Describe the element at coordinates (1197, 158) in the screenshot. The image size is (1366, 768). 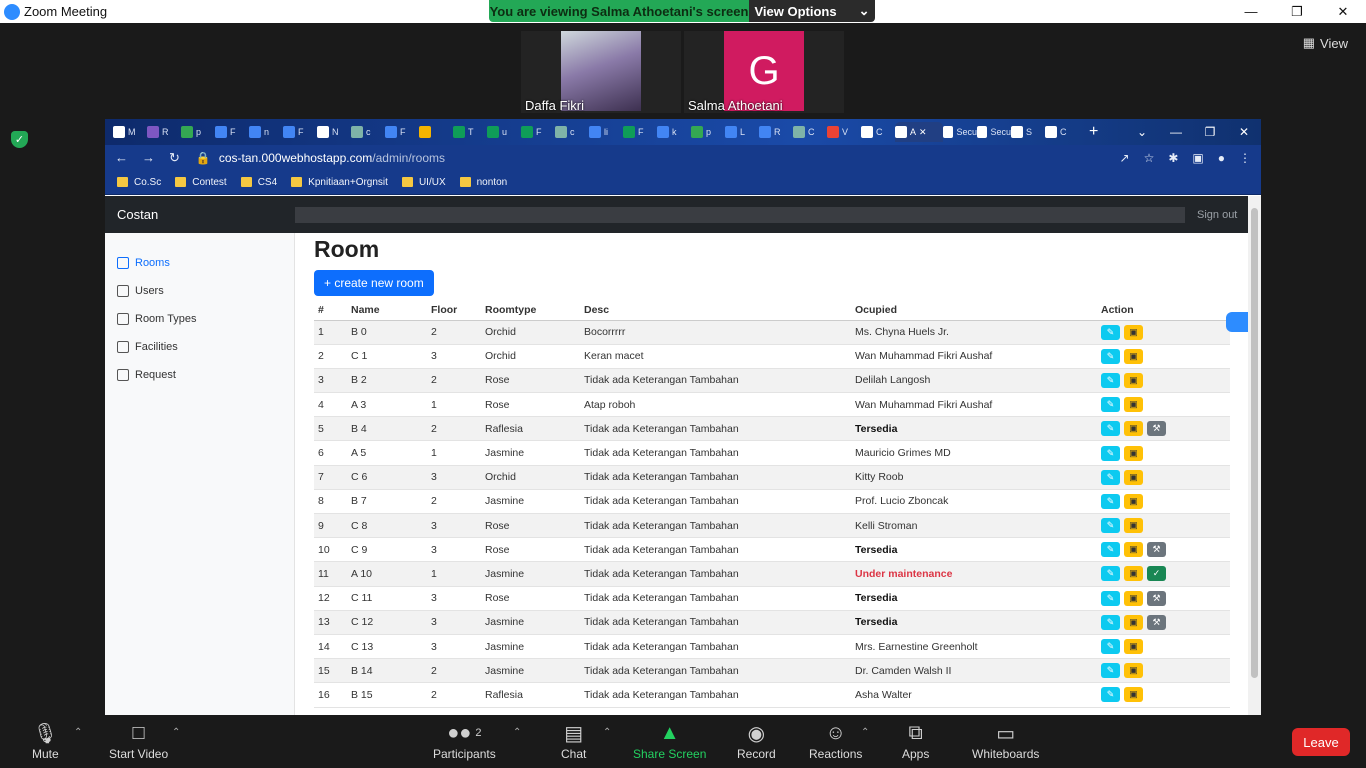
I see `sidepanel-icon: ▣` at that location.